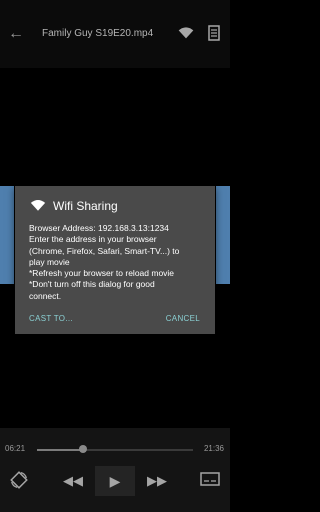 The height and width of the screenshot is (512, 320). What do you see at coordinates (115, 449) in the screenshot?
I see `seek-bar` at bounding box center [115, 449].